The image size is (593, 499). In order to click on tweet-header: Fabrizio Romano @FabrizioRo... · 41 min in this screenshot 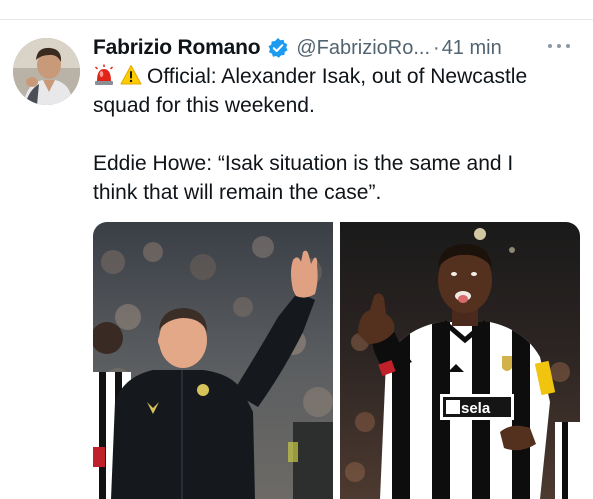, I will do `click(338, 48)`.